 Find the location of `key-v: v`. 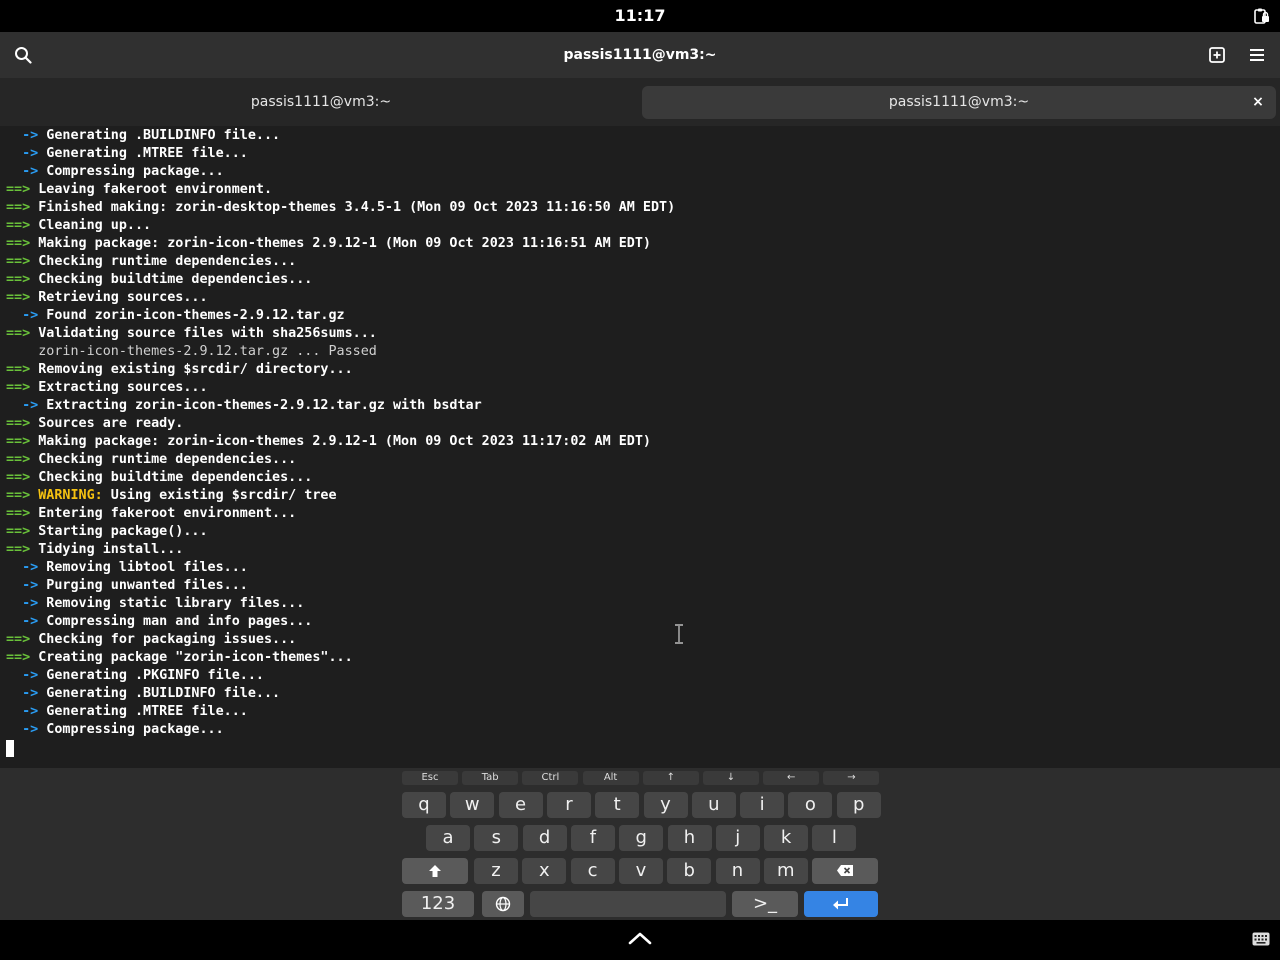

key-v: v is located at coordinates (640, 871).